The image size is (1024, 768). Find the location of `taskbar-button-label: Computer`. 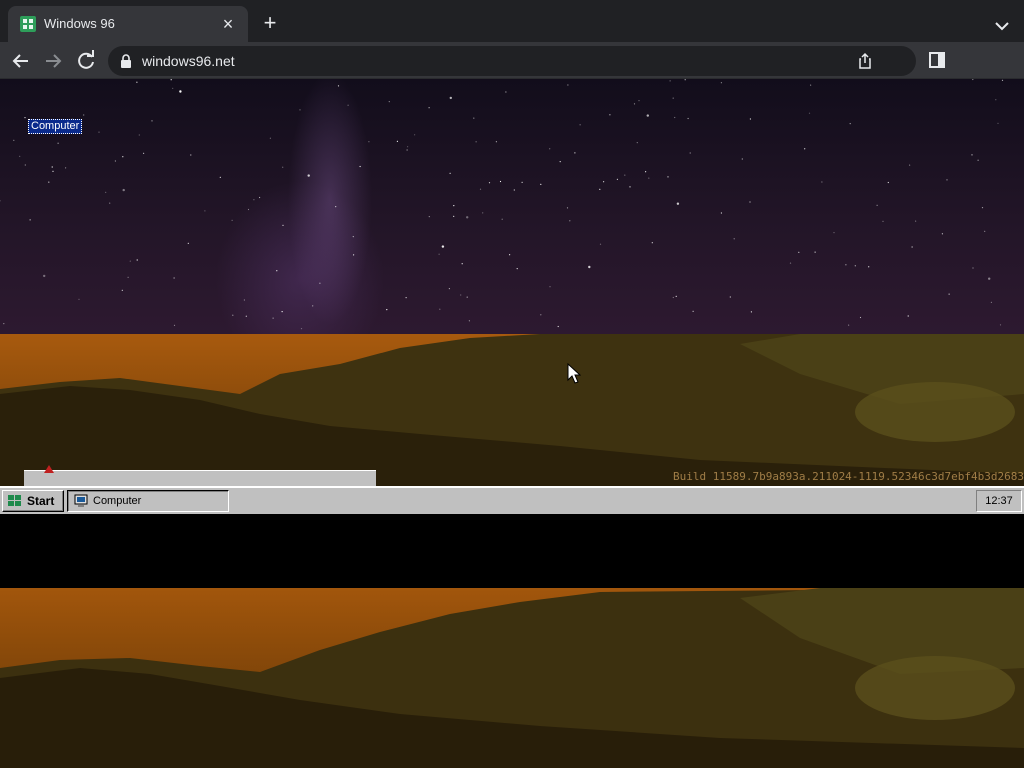

taskbar-button-label: Computer is located at coordinates (117, 501).